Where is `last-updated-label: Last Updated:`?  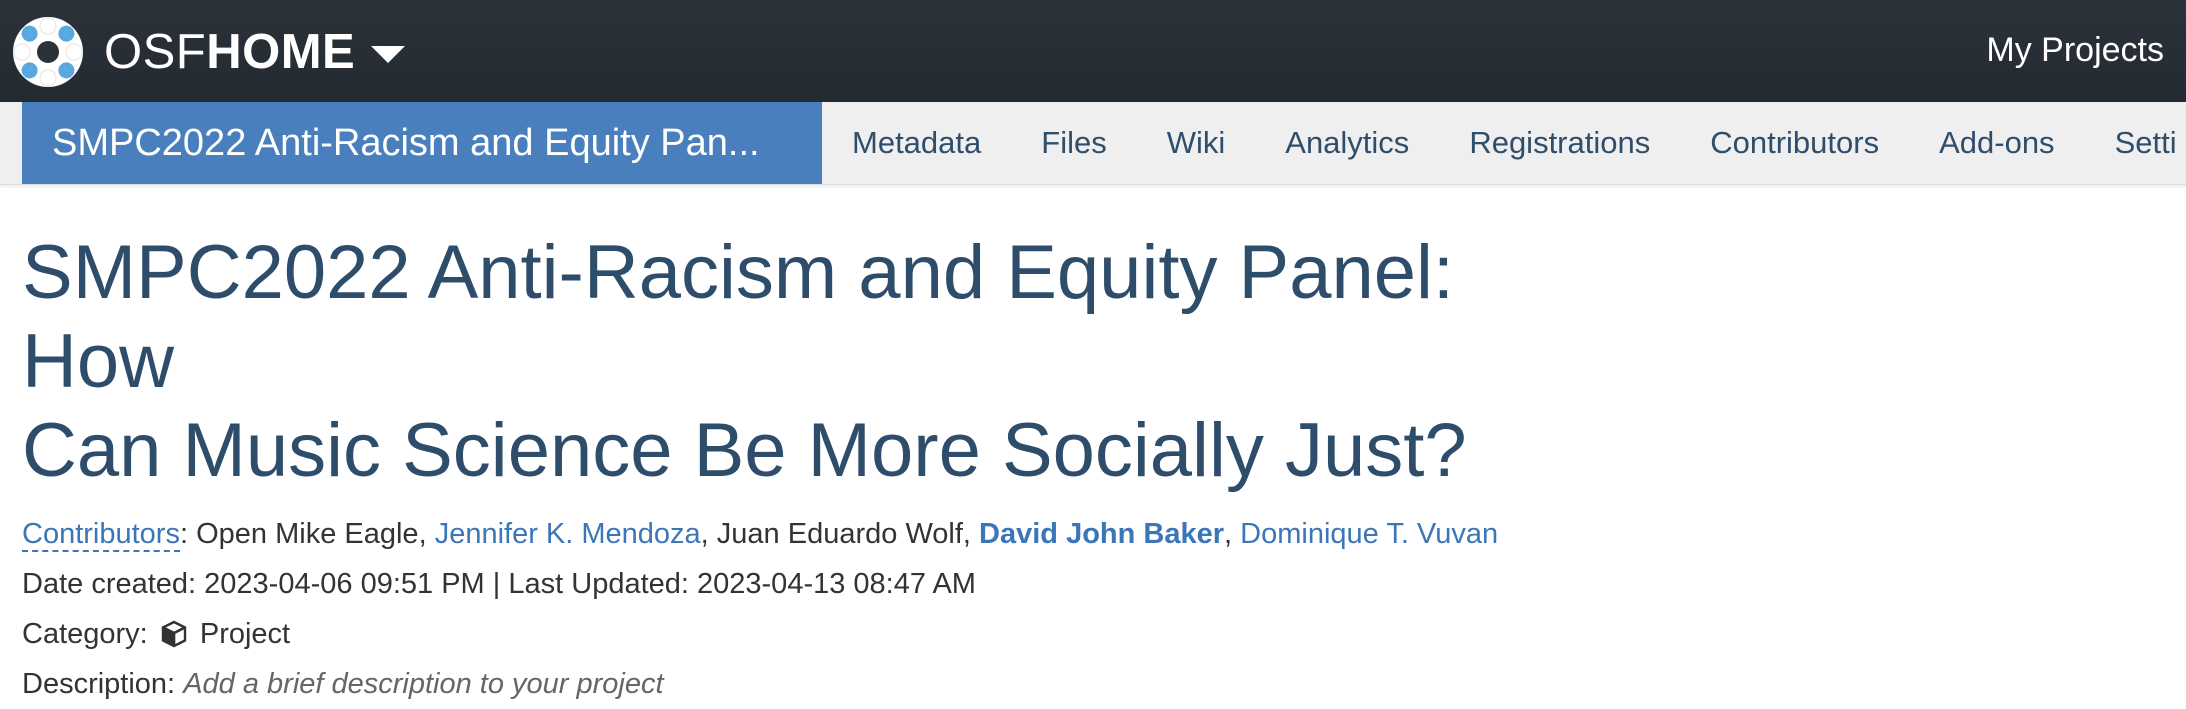
last-updated-label: Last Updated: is located at coordinates (598, 584).